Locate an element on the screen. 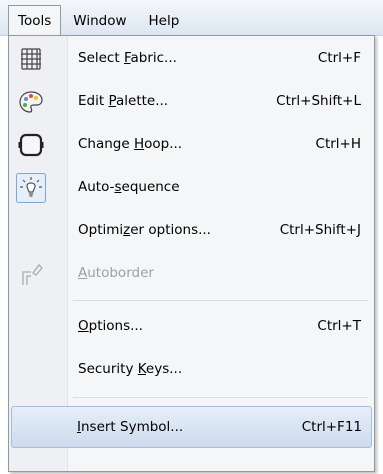 The width and height of the screenshot is (383, 474). menu-tools: Tools is located at coordinates (35, 20).